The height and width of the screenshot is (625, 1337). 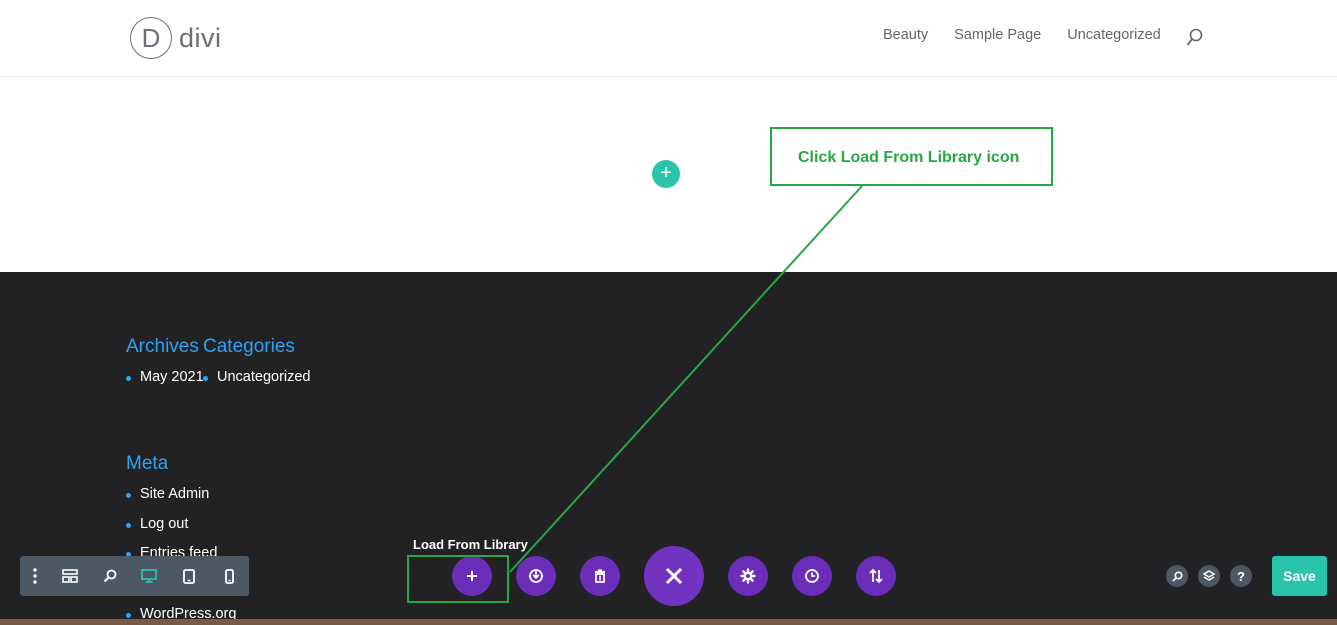 I want to click on logo-badge: D, so click(x=151, y=38).